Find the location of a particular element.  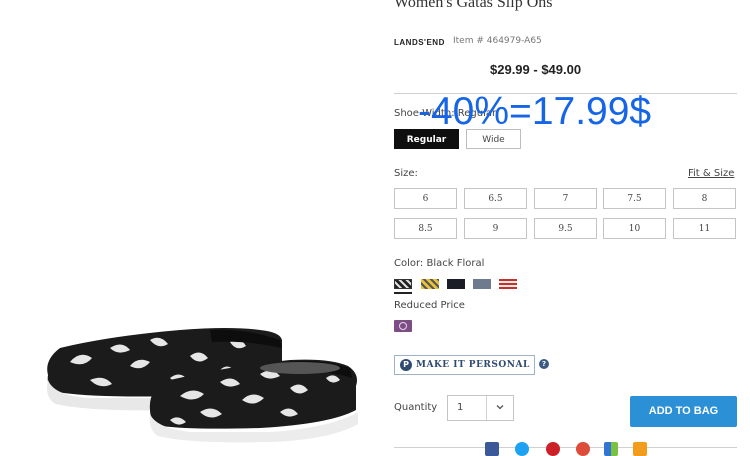

facebook-icon is located at coordinates (492, 449).